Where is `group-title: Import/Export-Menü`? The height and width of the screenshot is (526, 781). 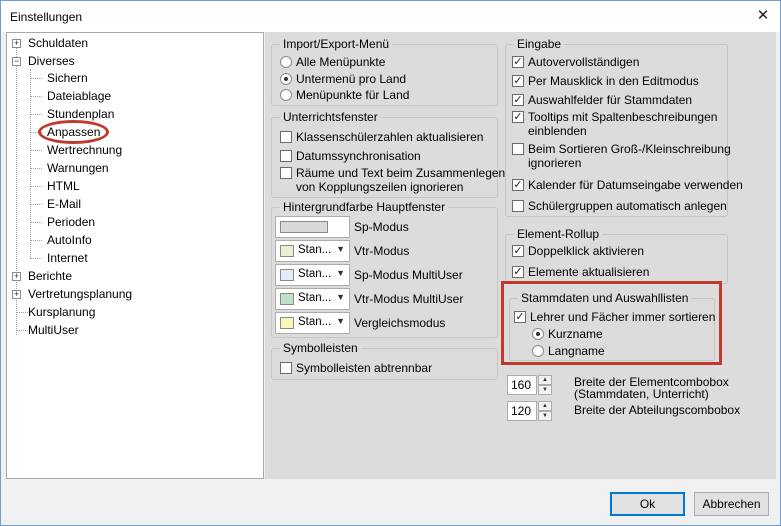 group-title: Import/Export-Menü is located at coordinates (336, 44).